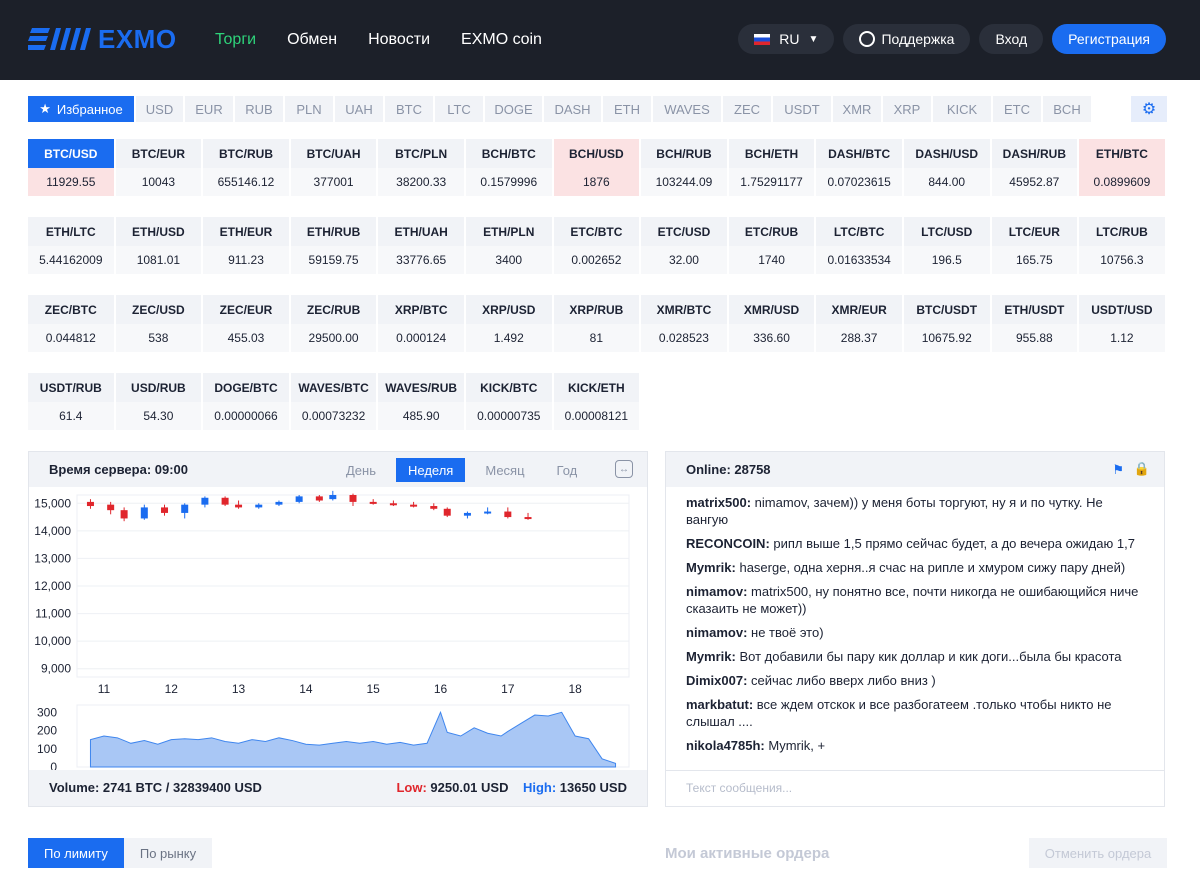 The height and width of the screenshot is (870, 1200). What do you see at coordinates (409, 109) in the screenshot?
I see `tab-currency: BTC` at bounding box center [409, 109].